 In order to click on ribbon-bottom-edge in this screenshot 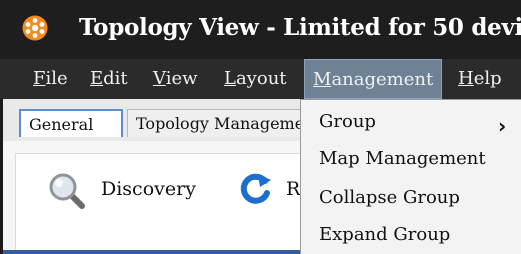, I will do `click(151, 252)`.